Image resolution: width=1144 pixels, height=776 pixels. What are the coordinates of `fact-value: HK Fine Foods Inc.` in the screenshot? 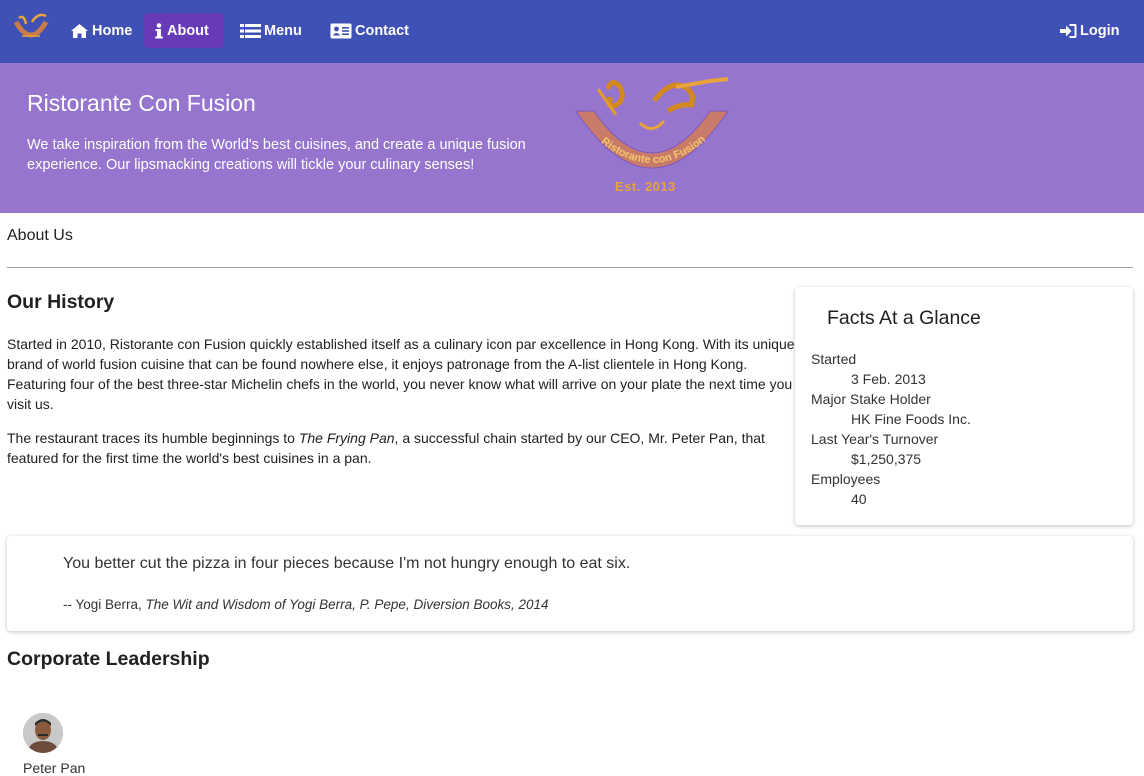 It's located at (911, 419).